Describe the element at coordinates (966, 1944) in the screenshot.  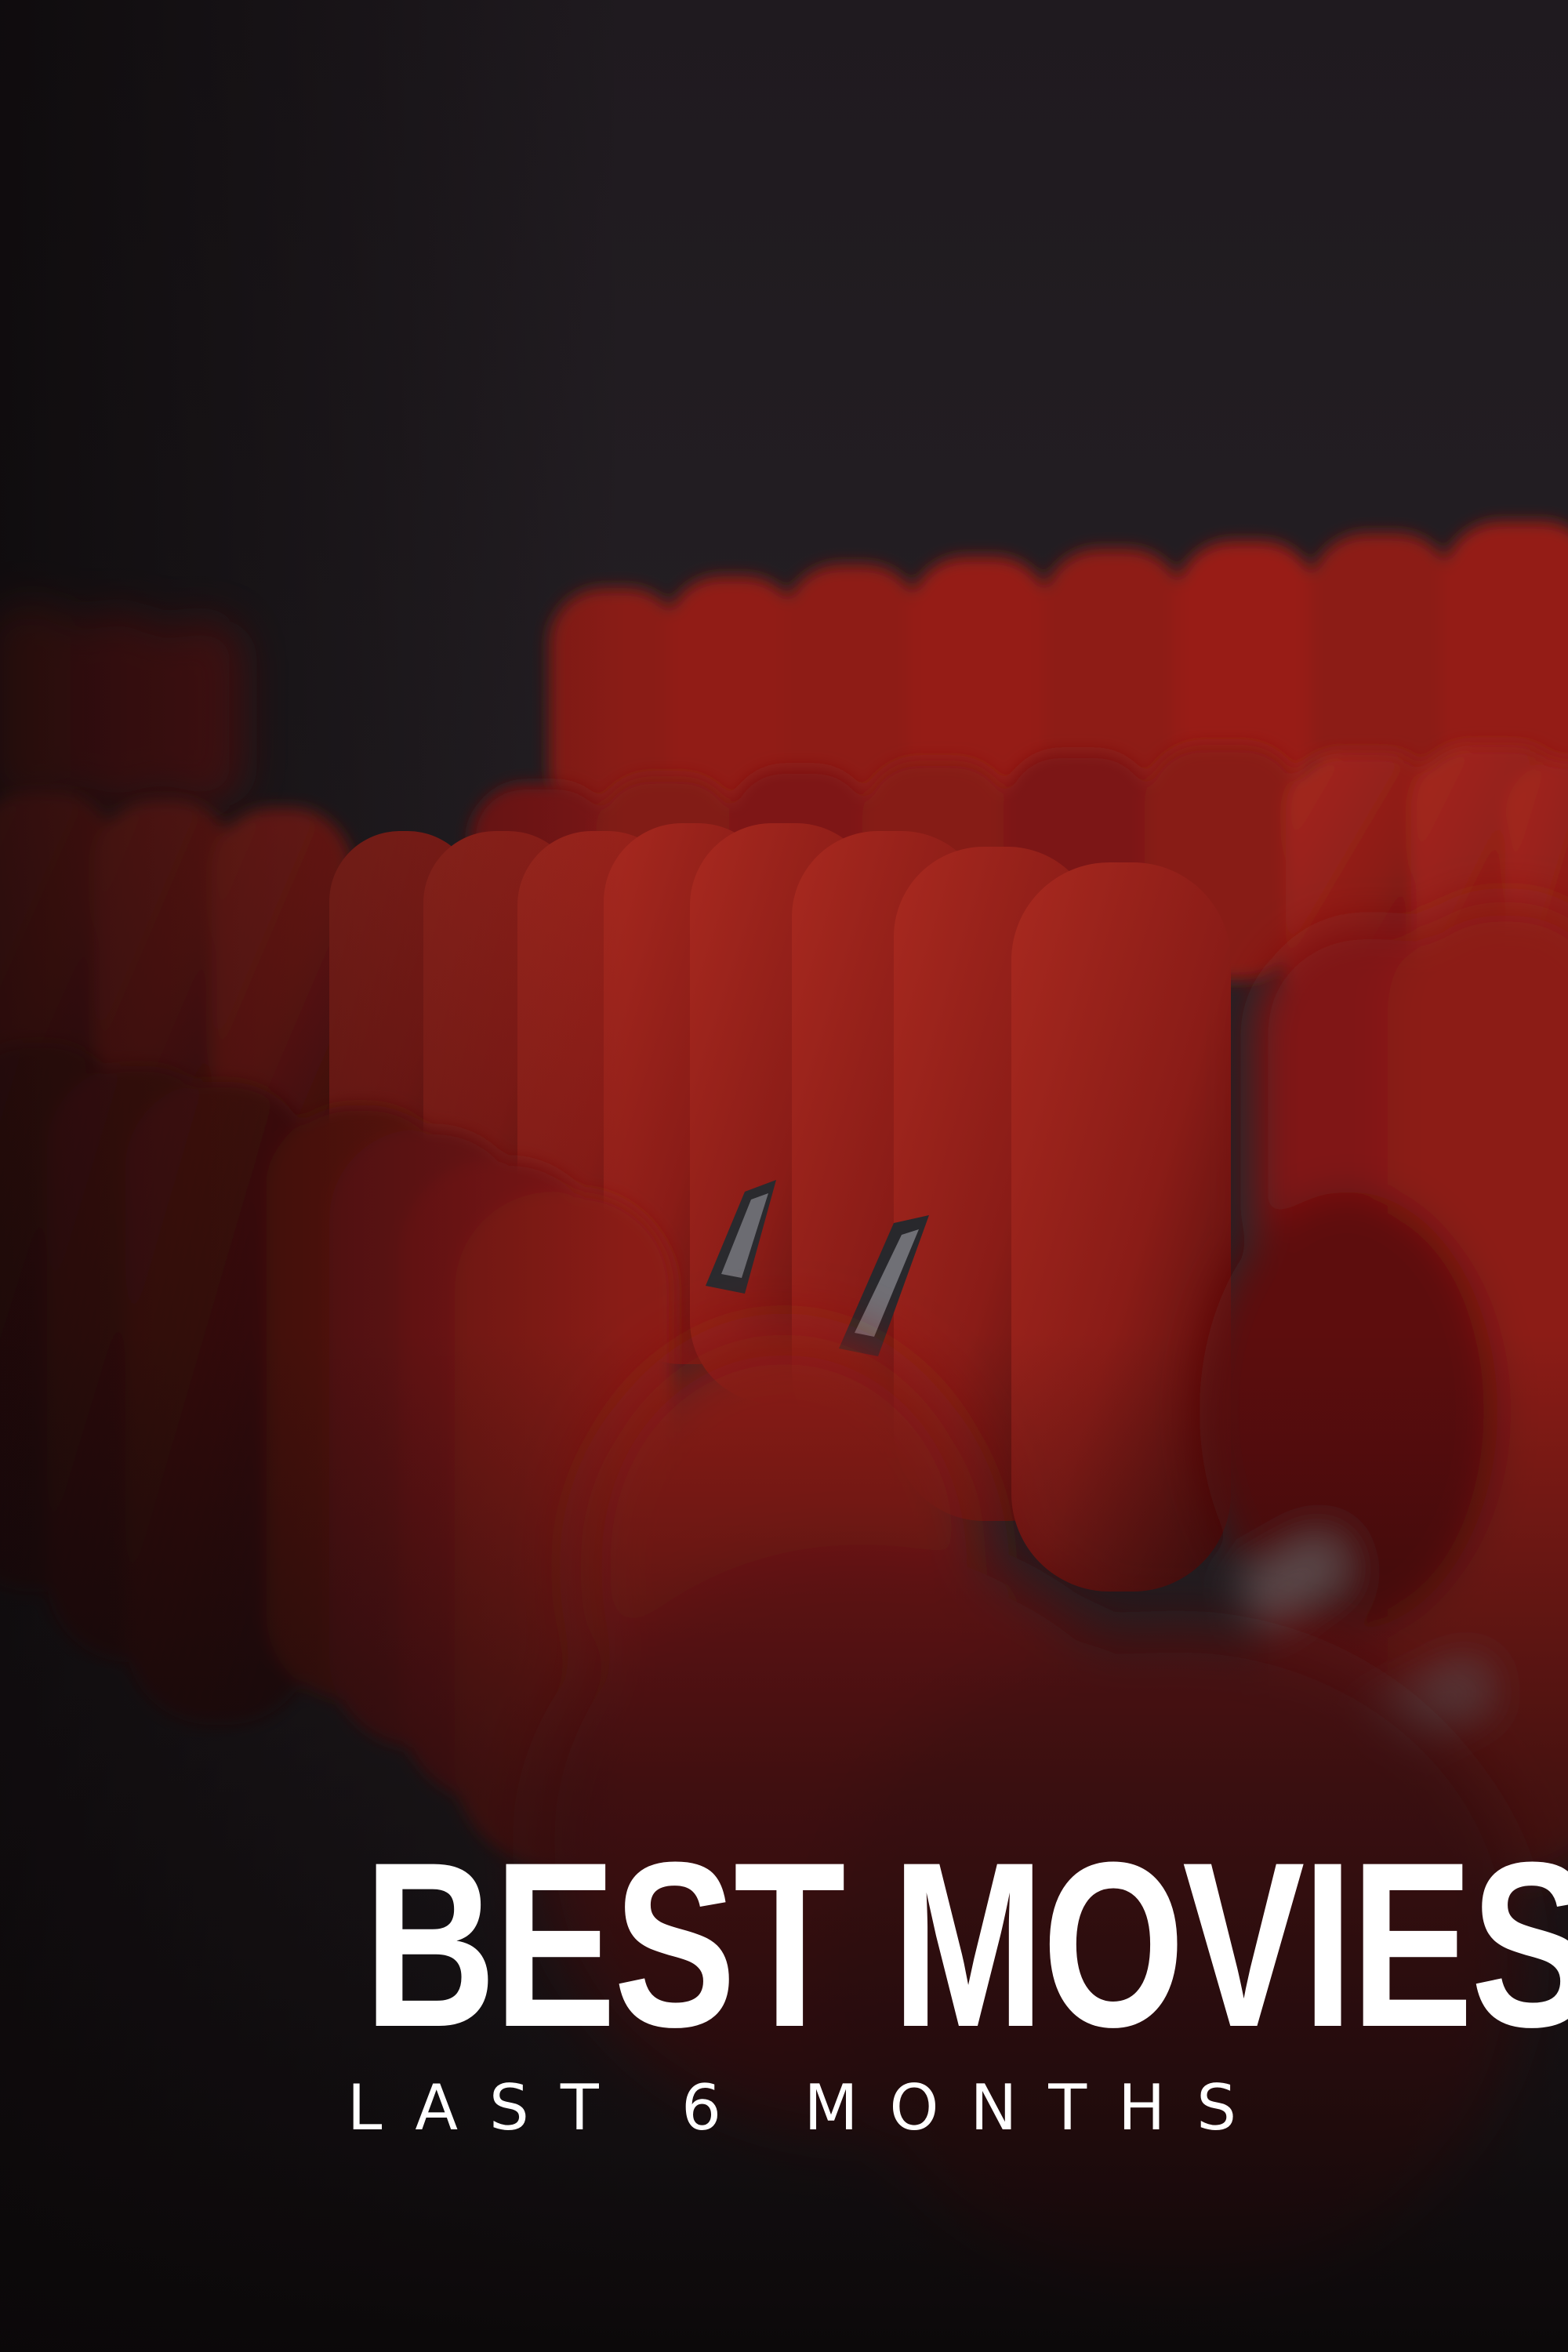
I see `poster-title: BEST MOVIES` at that location.